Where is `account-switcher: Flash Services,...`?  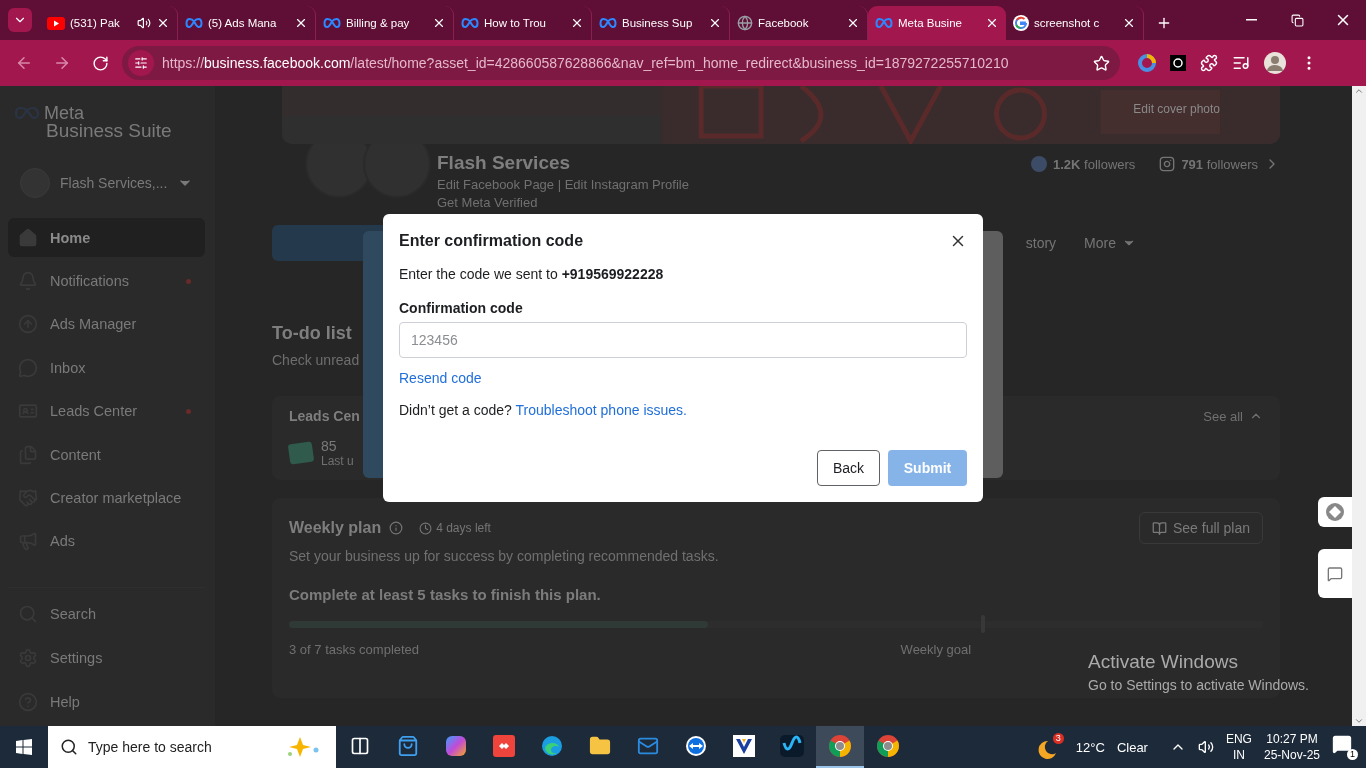 account-switcher: Flash Services,... is located at coordinates (114, 183).